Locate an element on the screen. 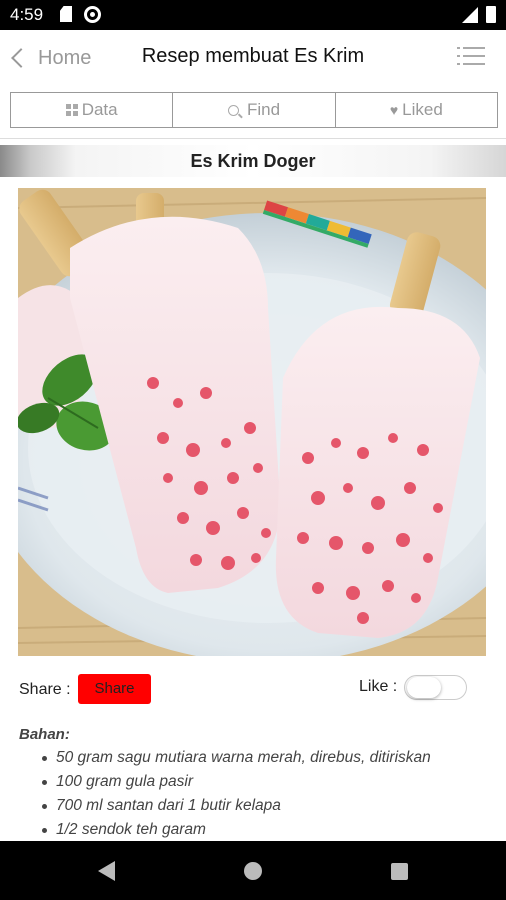  app-bar: Home Resep membuat Es Krim is located at coordinates (253, 58).